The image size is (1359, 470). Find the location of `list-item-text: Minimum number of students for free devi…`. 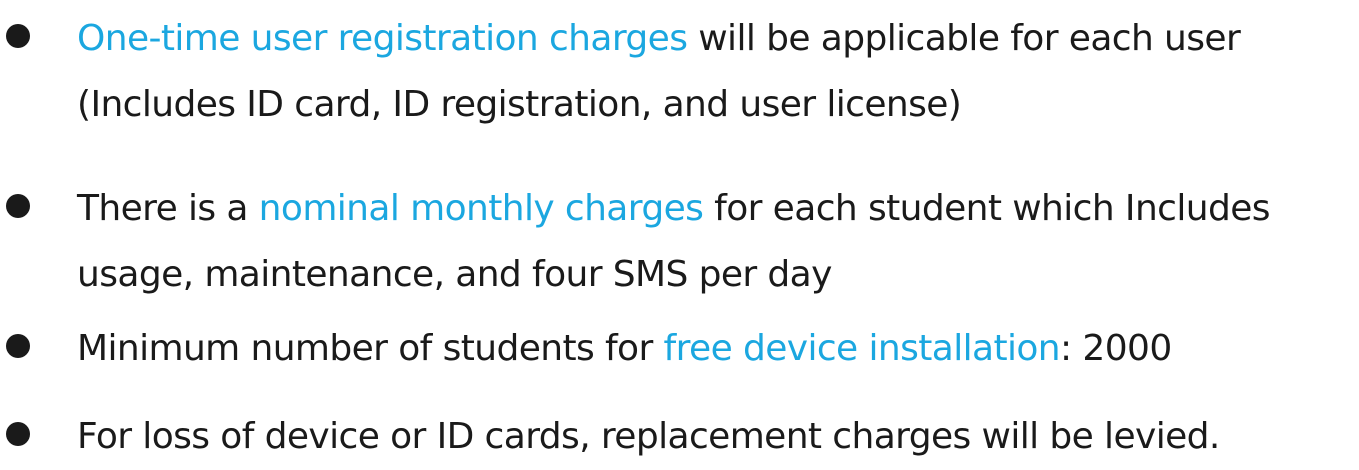

list-item-text: Minimum number of students for free devi… is located at coordinates (713, 349).